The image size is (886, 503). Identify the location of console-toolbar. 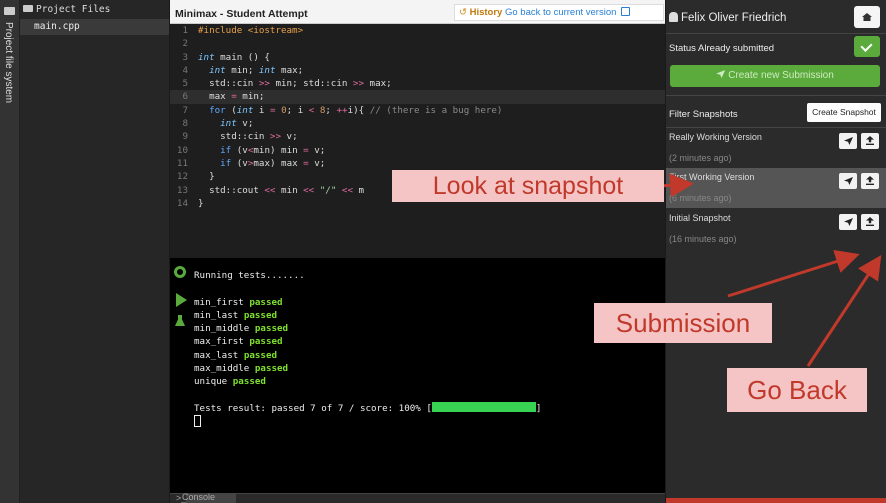
(181, 296).